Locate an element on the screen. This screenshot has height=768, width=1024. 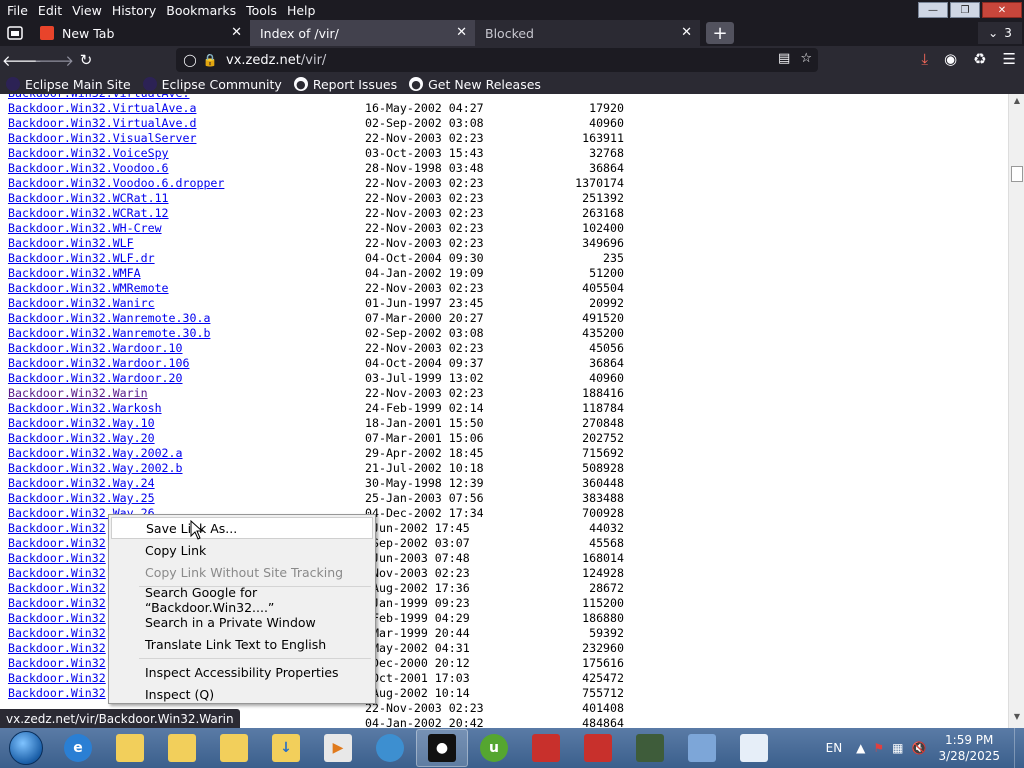
file-link: Backdoor.Win32.WLF.dr is located at coordinates (81, 258).